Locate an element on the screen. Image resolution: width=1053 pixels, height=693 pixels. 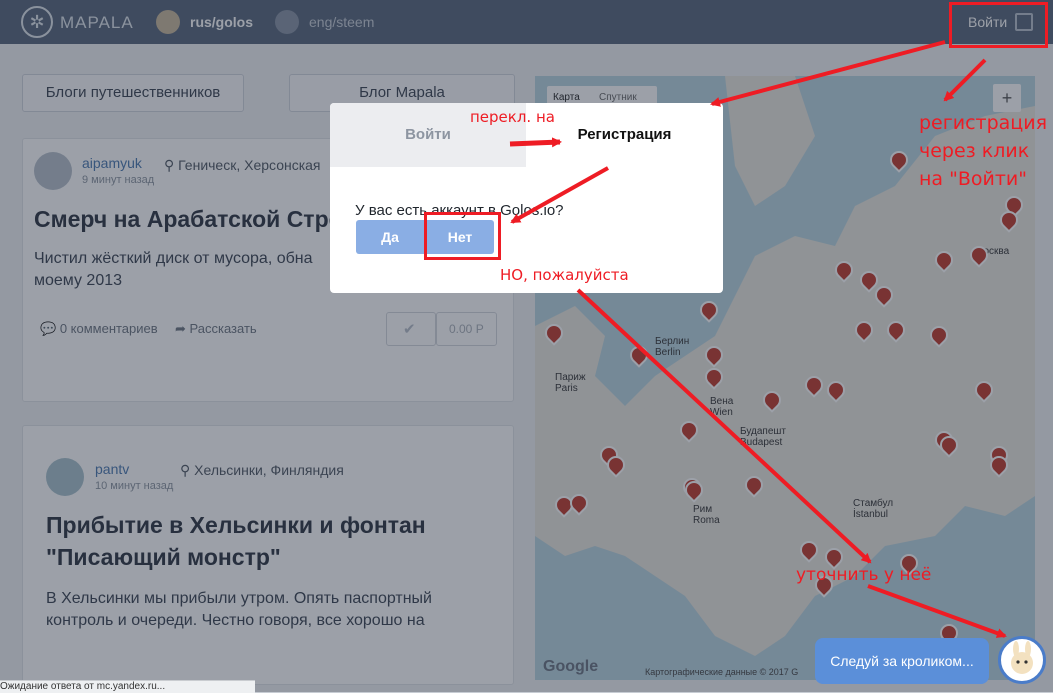
annotation-clarify: уточнить у неё is located at coordinates (864, 575).